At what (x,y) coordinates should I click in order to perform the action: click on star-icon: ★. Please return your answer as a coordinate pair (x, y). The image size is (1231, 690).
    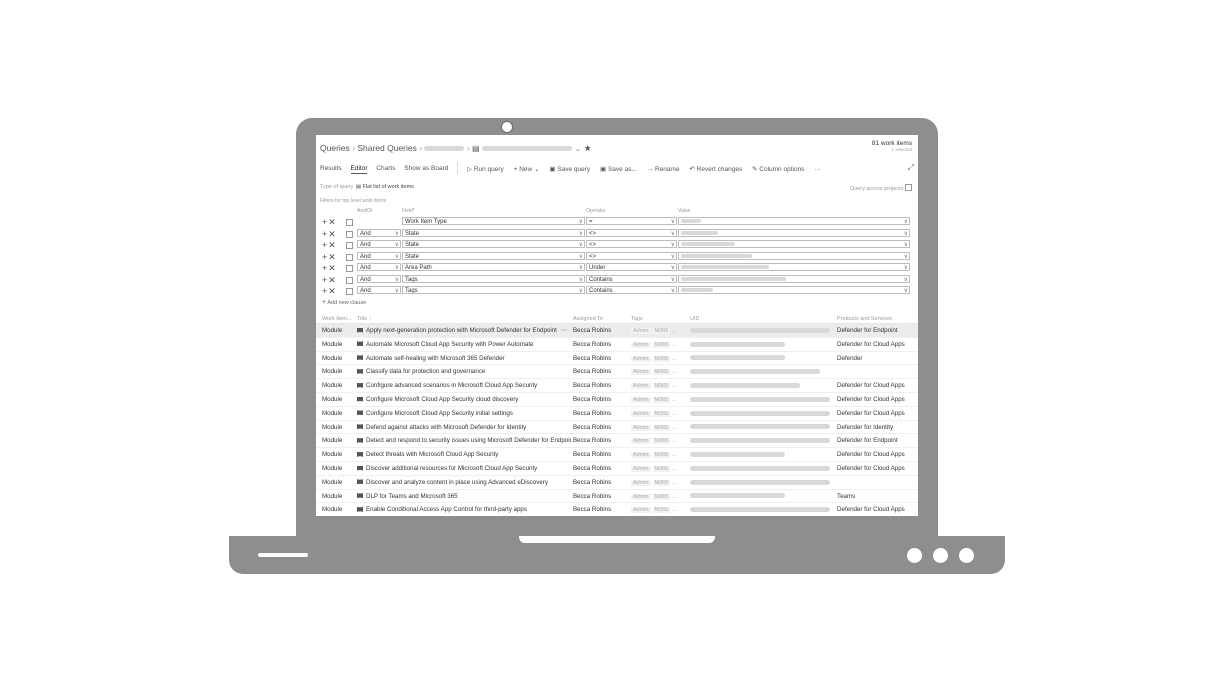
    Looking at the image, I should click on (588, 148).